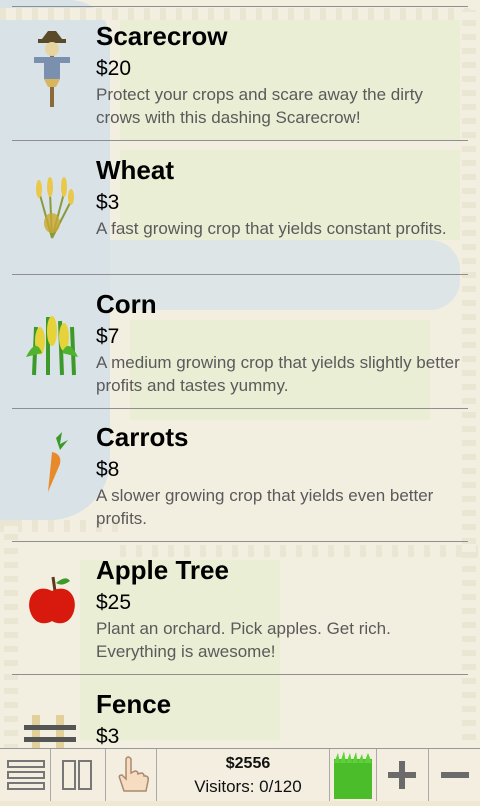 This screenshot has height=806, width=480. I want to click on pause-icon, so click(77, 775).